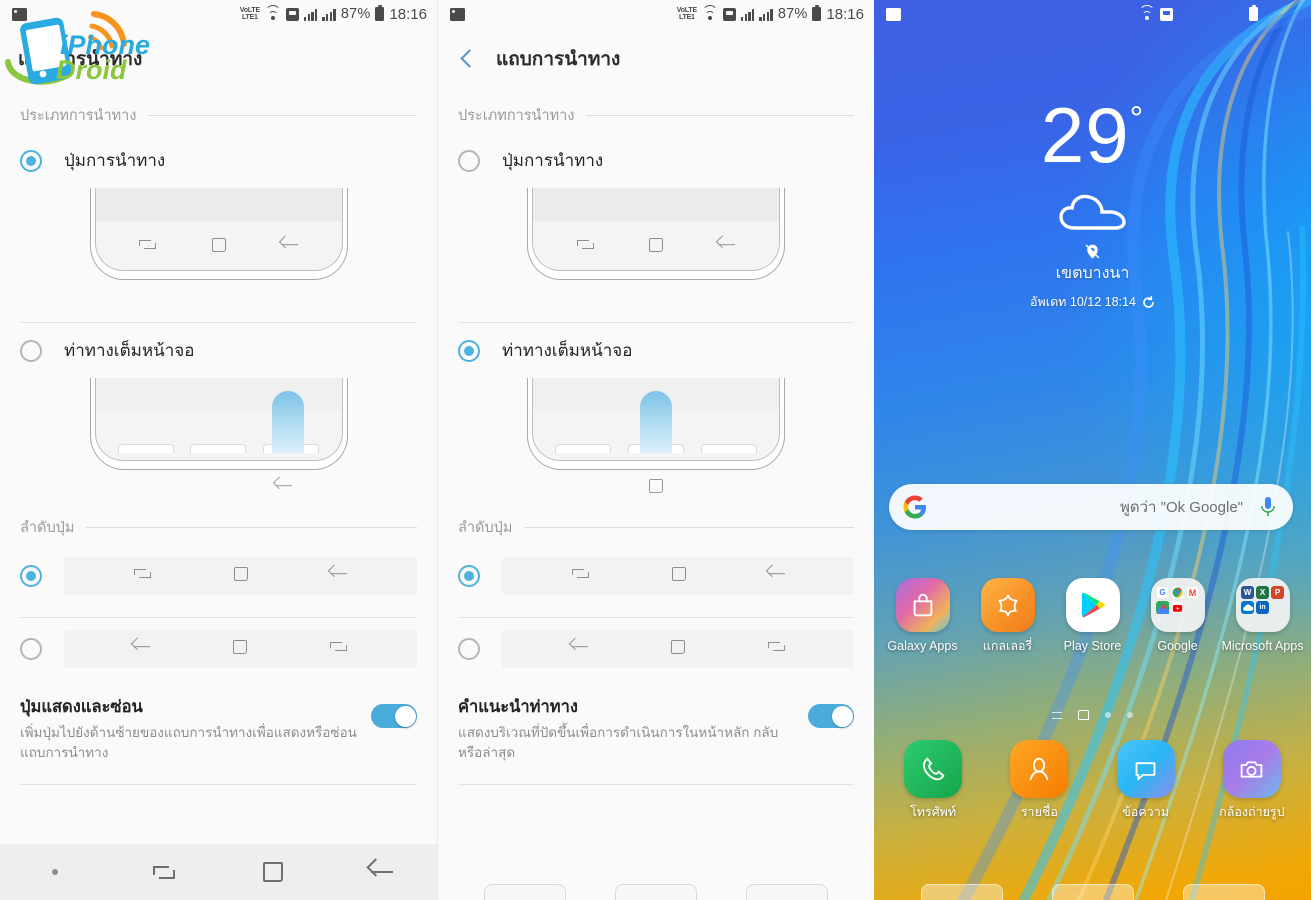 This screenshot has width=1313, height=900. Describe the element at coordinates (1268, 507) in the screenshot. I see `microphone-icon` at that location.